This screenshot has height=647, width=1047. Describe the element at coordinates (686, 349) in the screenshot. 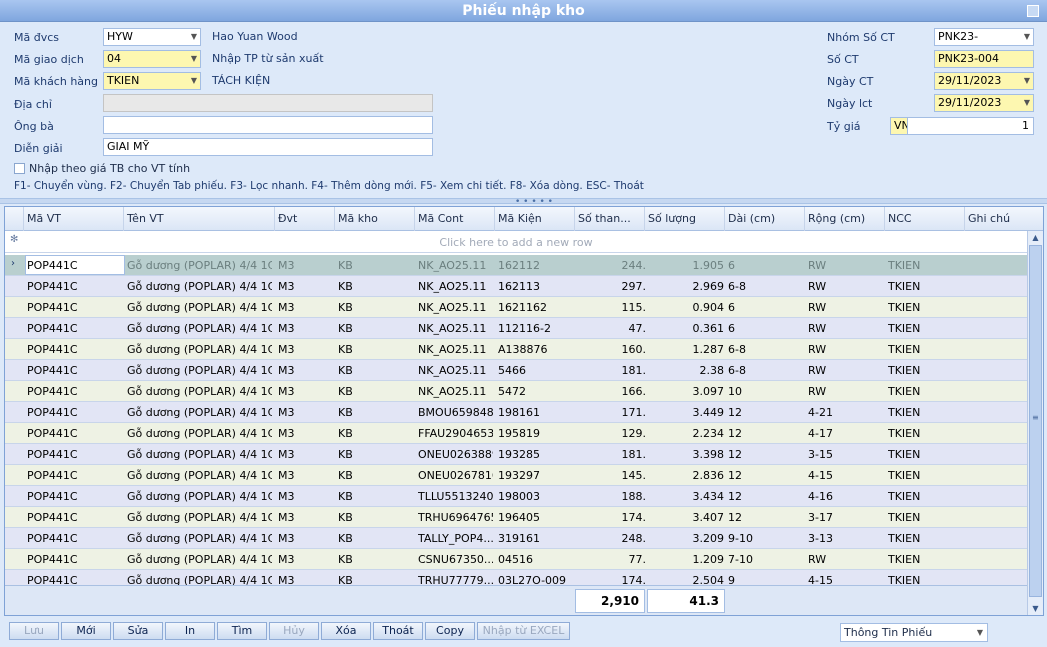

I see `grid-cell: 1.287` at that location.